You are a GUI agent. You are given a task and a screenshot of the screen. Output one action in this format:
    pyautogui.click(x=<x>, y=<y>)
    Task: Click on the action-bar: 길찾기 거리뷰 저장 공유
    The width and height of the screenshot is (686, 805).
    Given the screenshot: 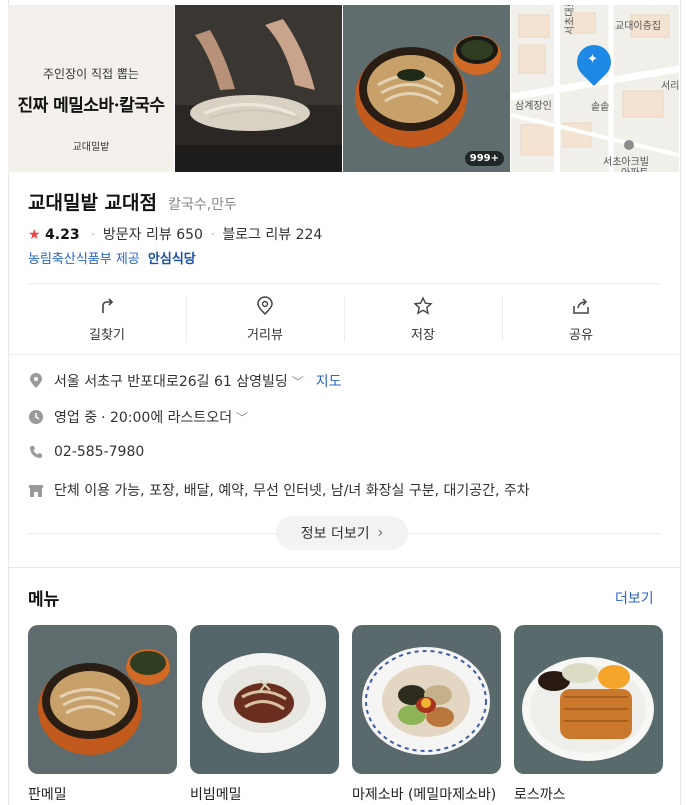 What is the action you would take?
    pyautogui.click(x=344, y=319)
    